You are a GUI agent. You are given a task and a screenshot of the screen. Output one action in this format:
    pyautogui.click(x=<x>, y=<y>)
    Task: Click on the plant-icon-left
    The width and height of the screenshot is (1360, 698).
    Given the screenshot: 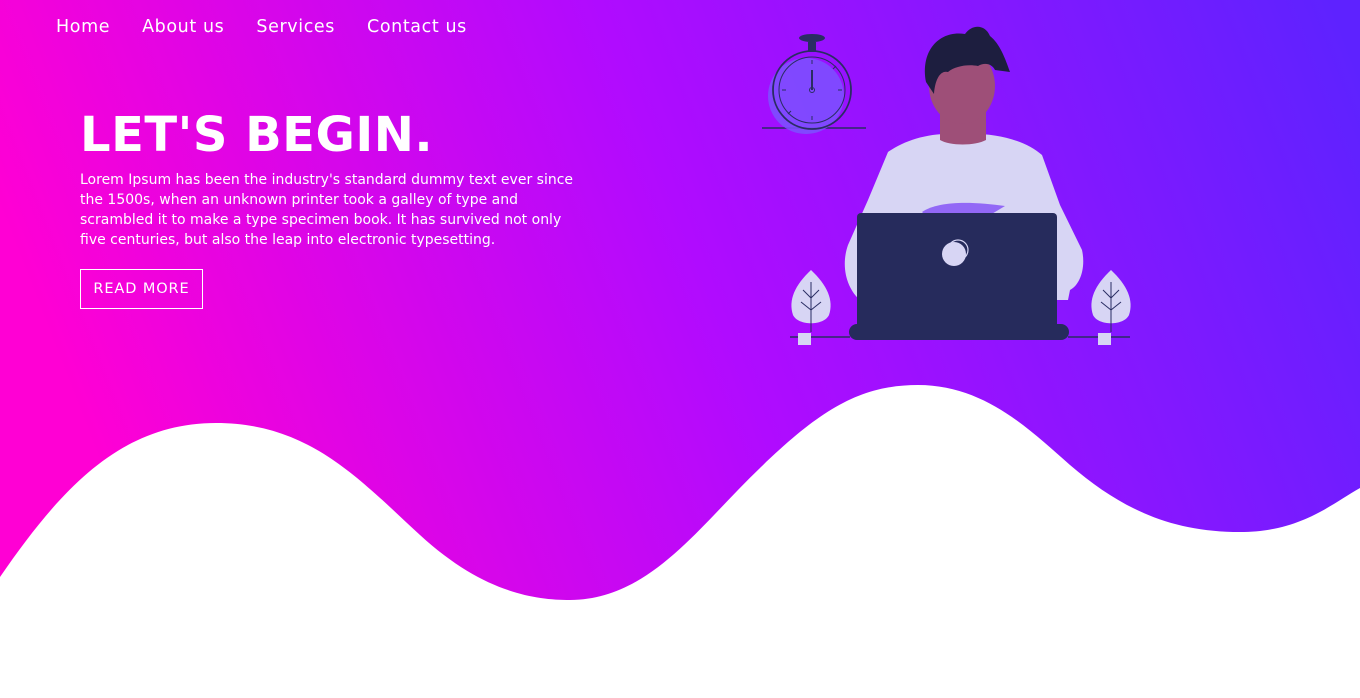 What is the action you would take?
    pyautogui.click(x=820, y=307)
    